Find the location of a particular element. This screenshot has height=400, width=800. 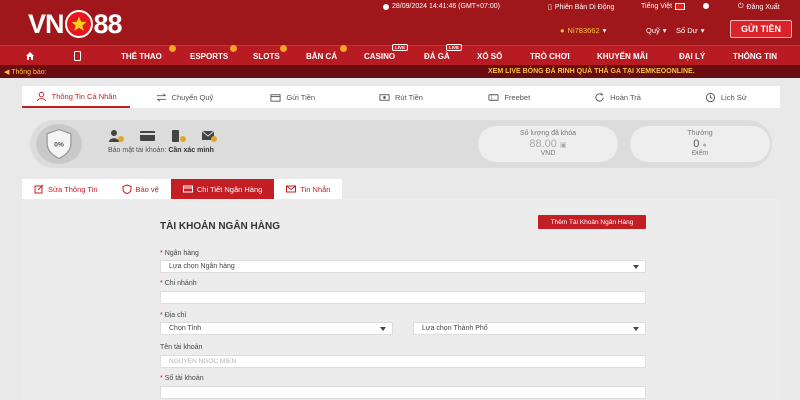

tab-protection: Bảo vệ is located at coordinates (140, 189).